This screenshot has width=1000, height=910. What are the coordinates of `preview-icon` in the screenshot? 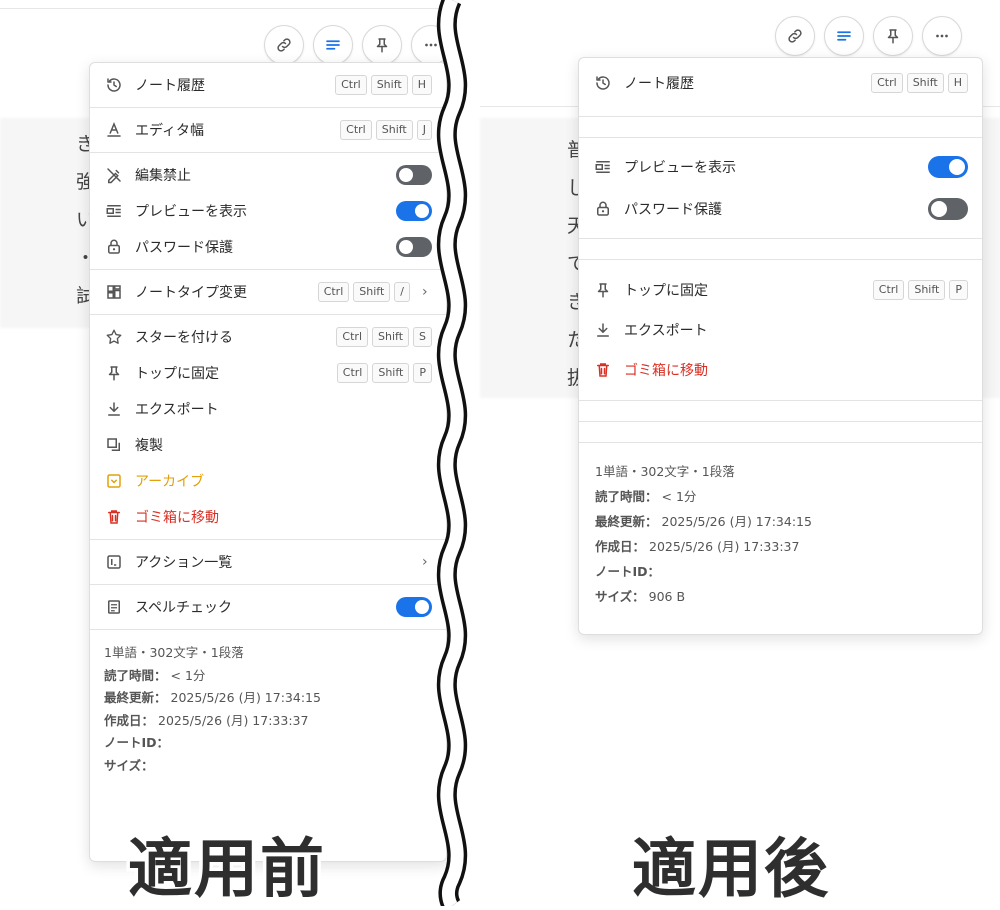 It's located at (114, 211).